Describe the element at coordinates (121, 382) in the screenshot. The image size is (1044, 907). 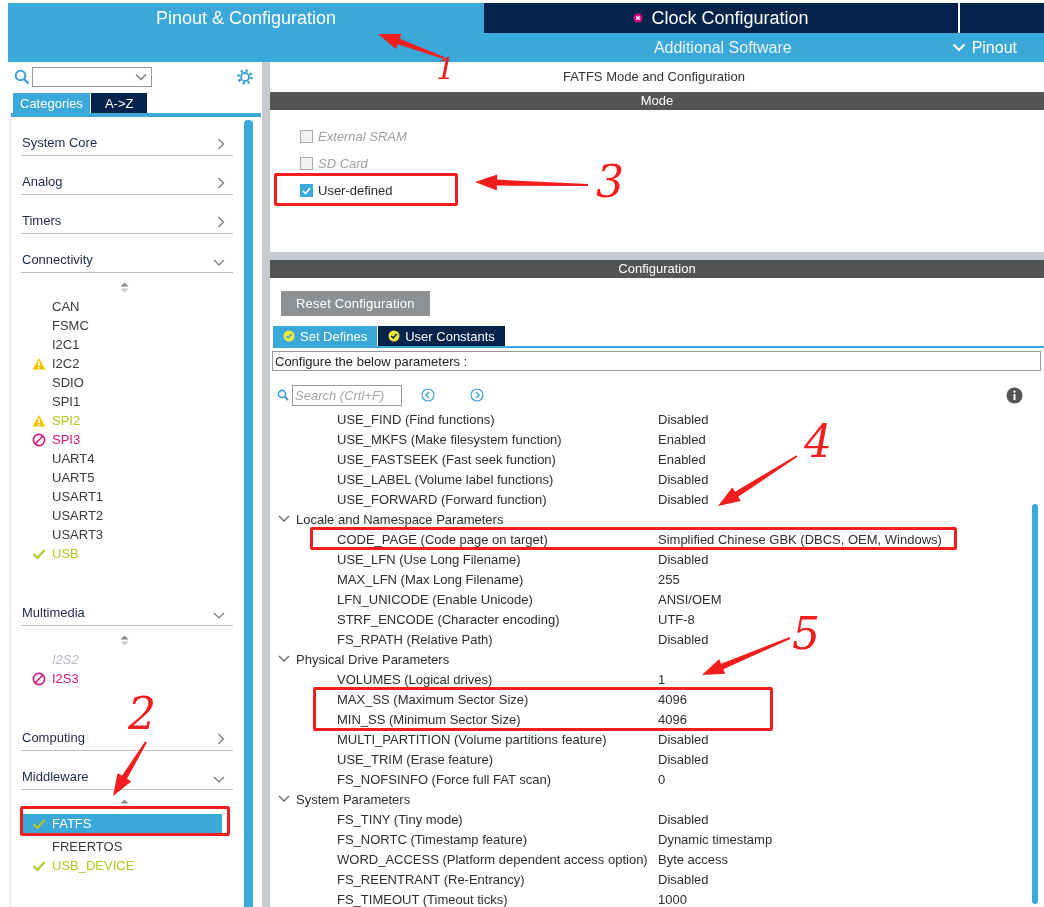
I see `peripheral-item: SDIO` at that location.